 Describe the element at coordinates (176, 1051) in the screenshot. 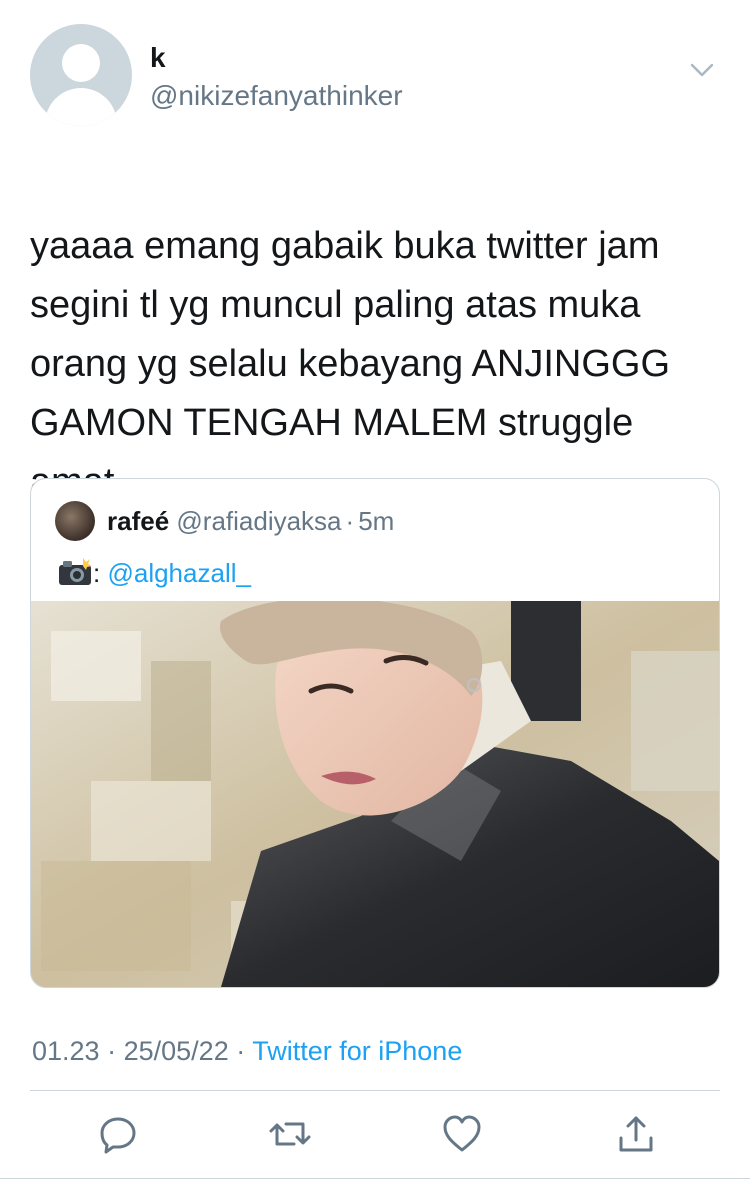

I see `tweet-date: 25/05/22` at that location.